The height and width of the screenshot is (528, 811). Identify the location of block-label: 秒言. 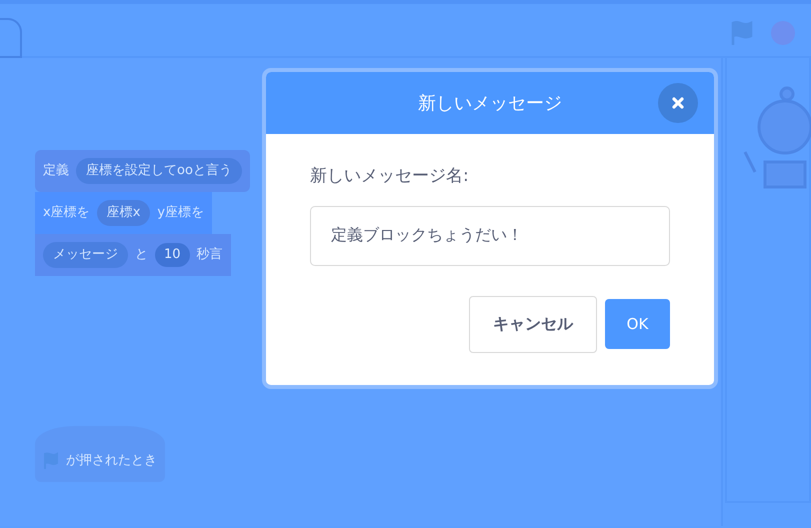
(209, 255).